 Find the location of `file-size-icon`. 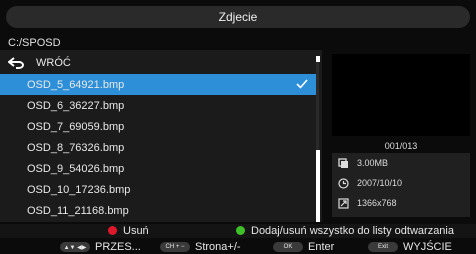

file-size-icon is located at coordinates (343, 162).